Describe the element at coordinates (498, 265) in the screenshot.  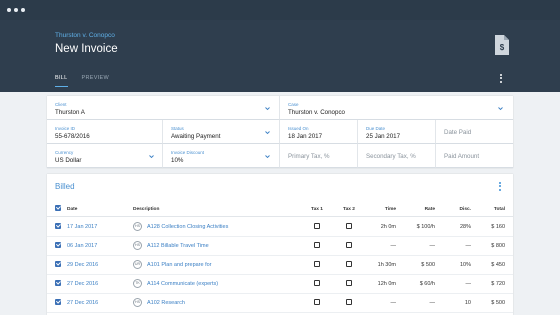
I see `row-total: $ 450` at that location.